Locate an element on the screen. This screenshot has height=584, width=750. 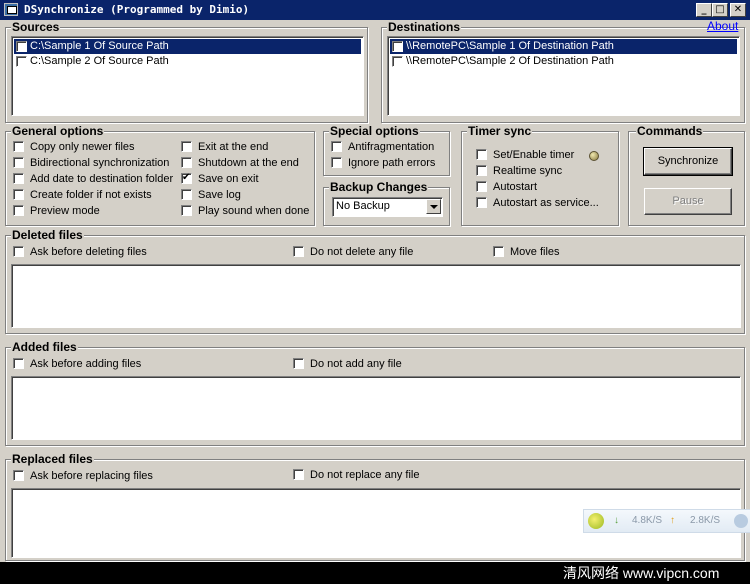
shutdown-checkbox is located at coordinates (186, 162).